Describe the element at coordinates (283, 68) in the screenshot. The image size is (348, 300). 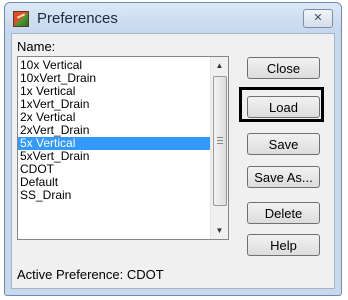
I see `close-button: Close` at that location.